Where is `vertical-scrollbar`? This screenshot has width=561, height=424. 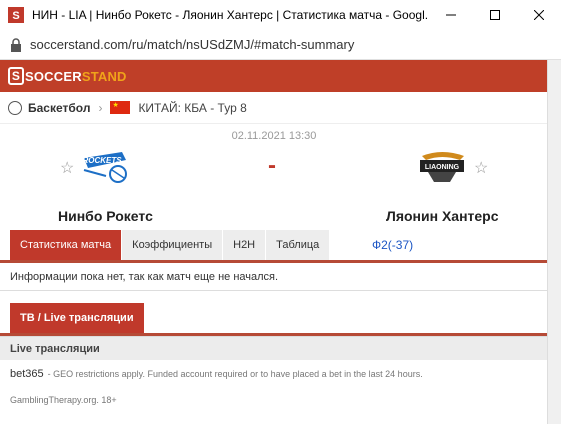 vertical-scrollbar is located at coordinates (554, 242).